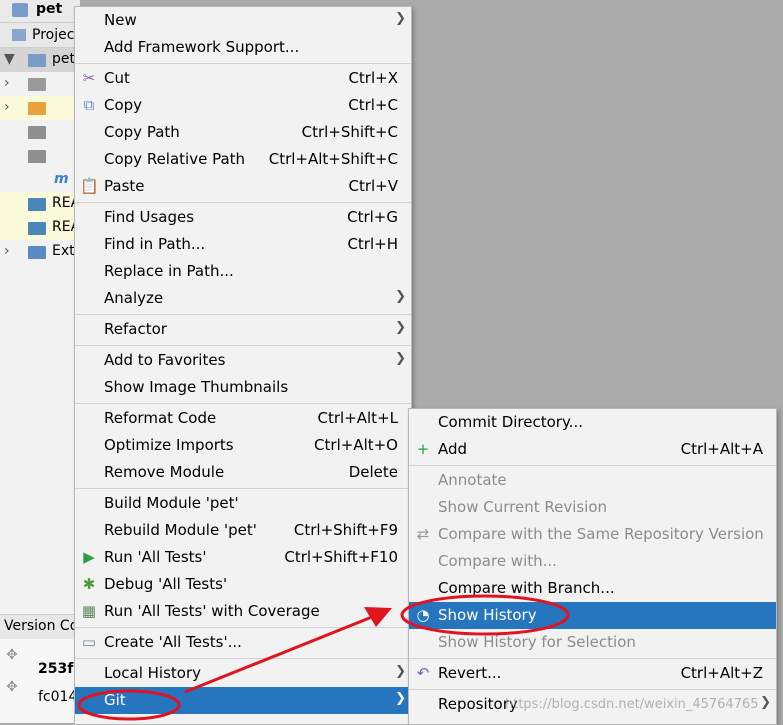 This screenshot has width=783, height=725. Describe the element at coordinates (89, 642) in the screenshot. I see `create-test-icon: ▭` at that location.